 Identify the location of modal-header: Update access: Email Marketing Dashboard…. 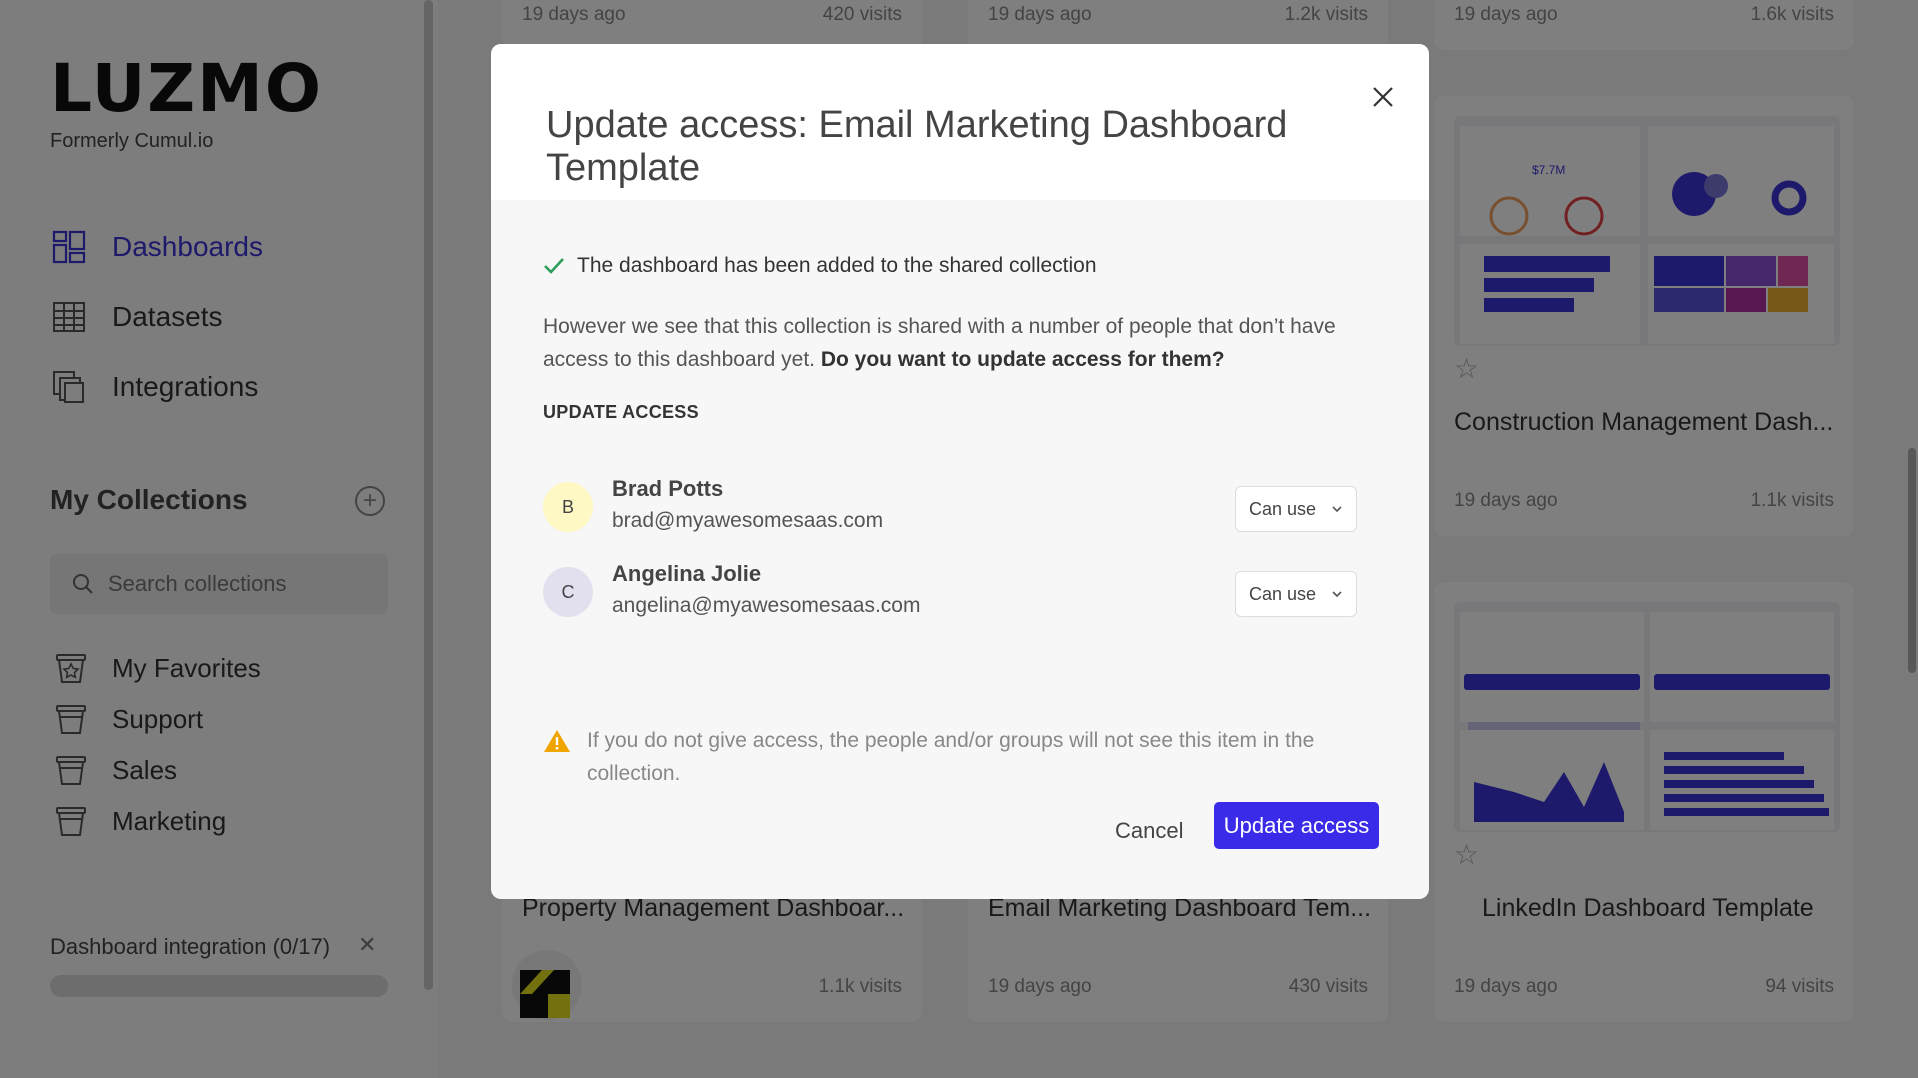
(960, 122).